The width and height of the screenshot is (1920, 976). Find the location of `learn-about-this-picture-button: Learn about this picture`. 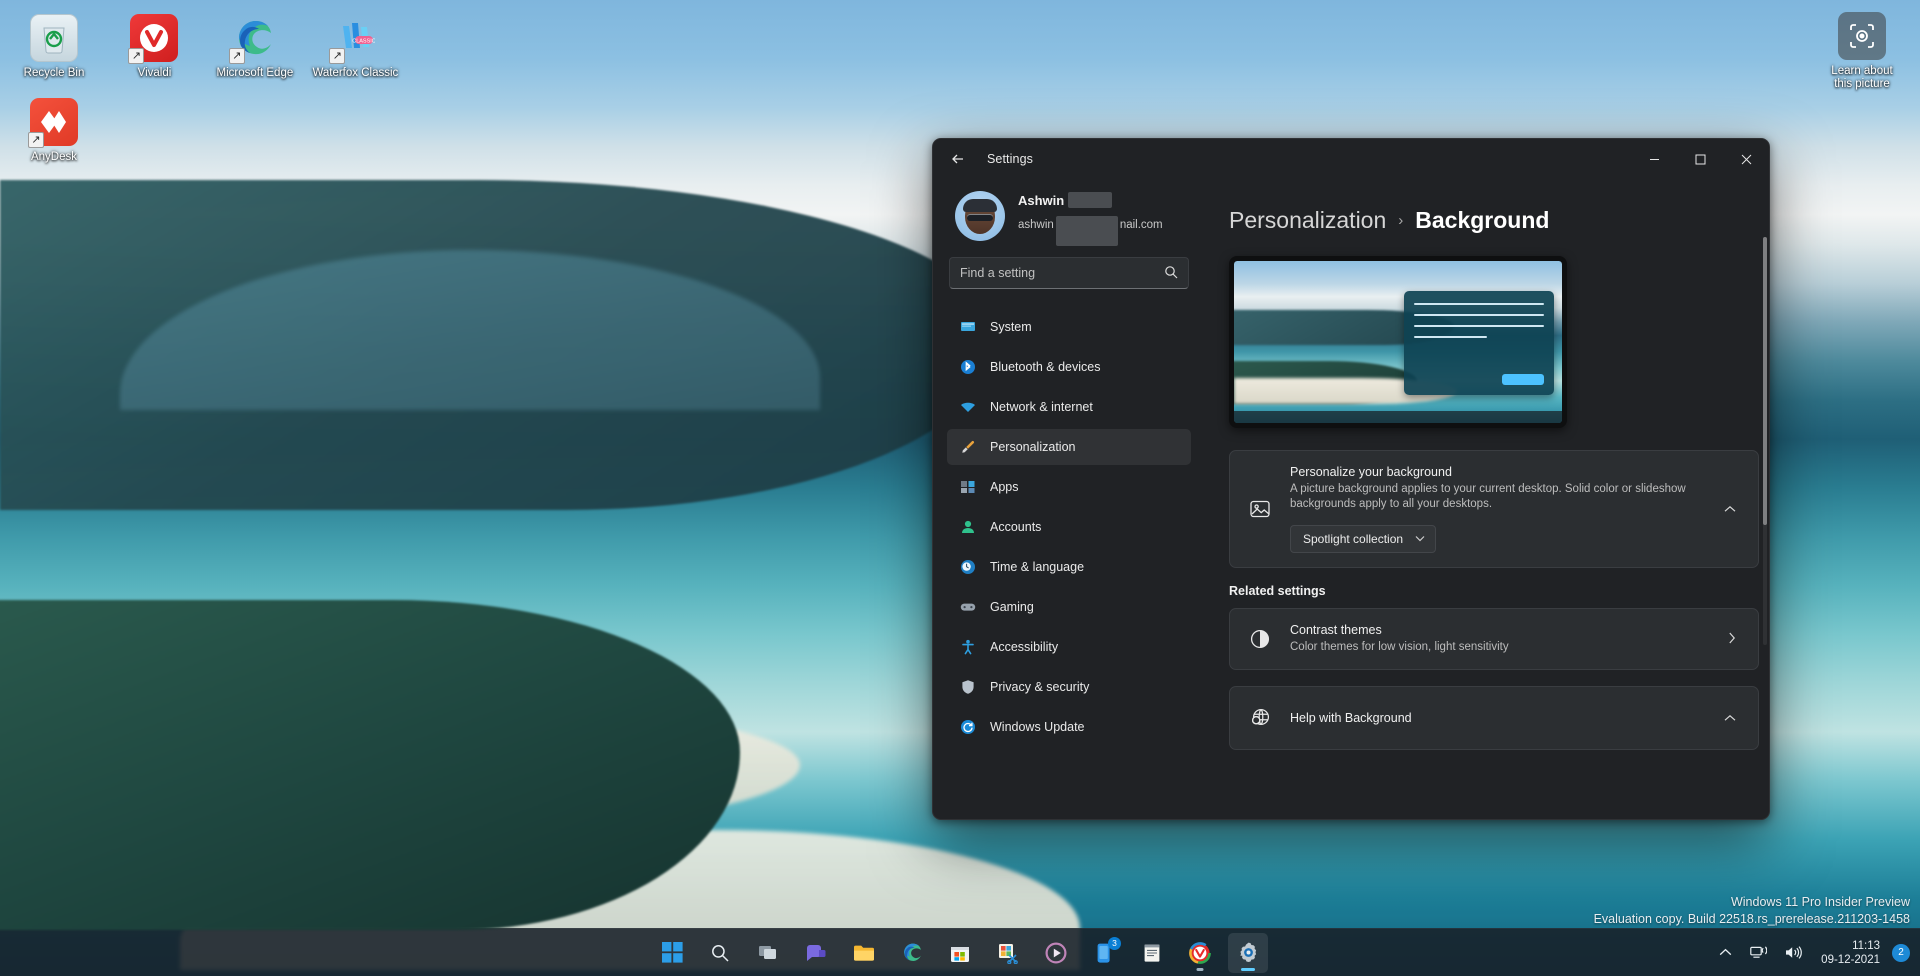

learn-about-this-picture-button: Learn about this picture is located at coordinates (1862, 51).